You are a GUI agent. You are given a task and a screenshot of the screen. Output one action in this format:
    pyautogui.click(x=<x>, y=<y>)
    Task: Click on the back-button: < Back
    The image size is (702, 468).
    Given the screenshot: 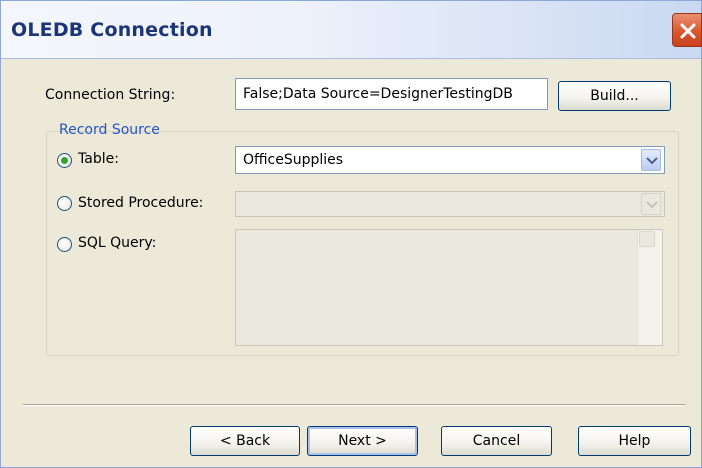 What is the action you would take?
    pyautogui.click(x=245, y=441)
    